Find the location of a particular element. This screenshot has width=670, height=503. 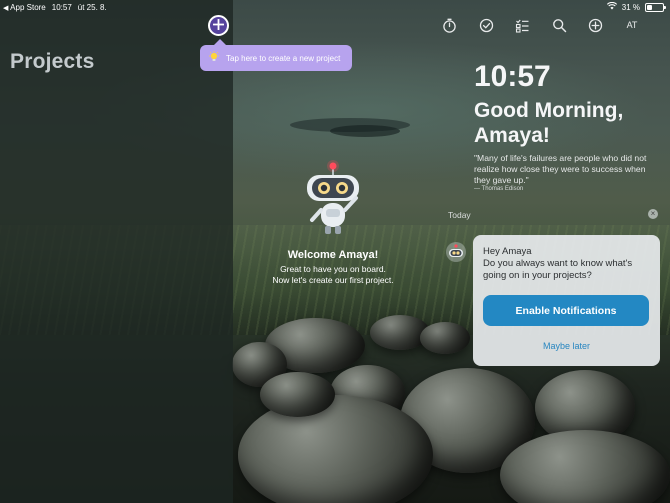

add-circle-icon is located at coordinates (595, 25).